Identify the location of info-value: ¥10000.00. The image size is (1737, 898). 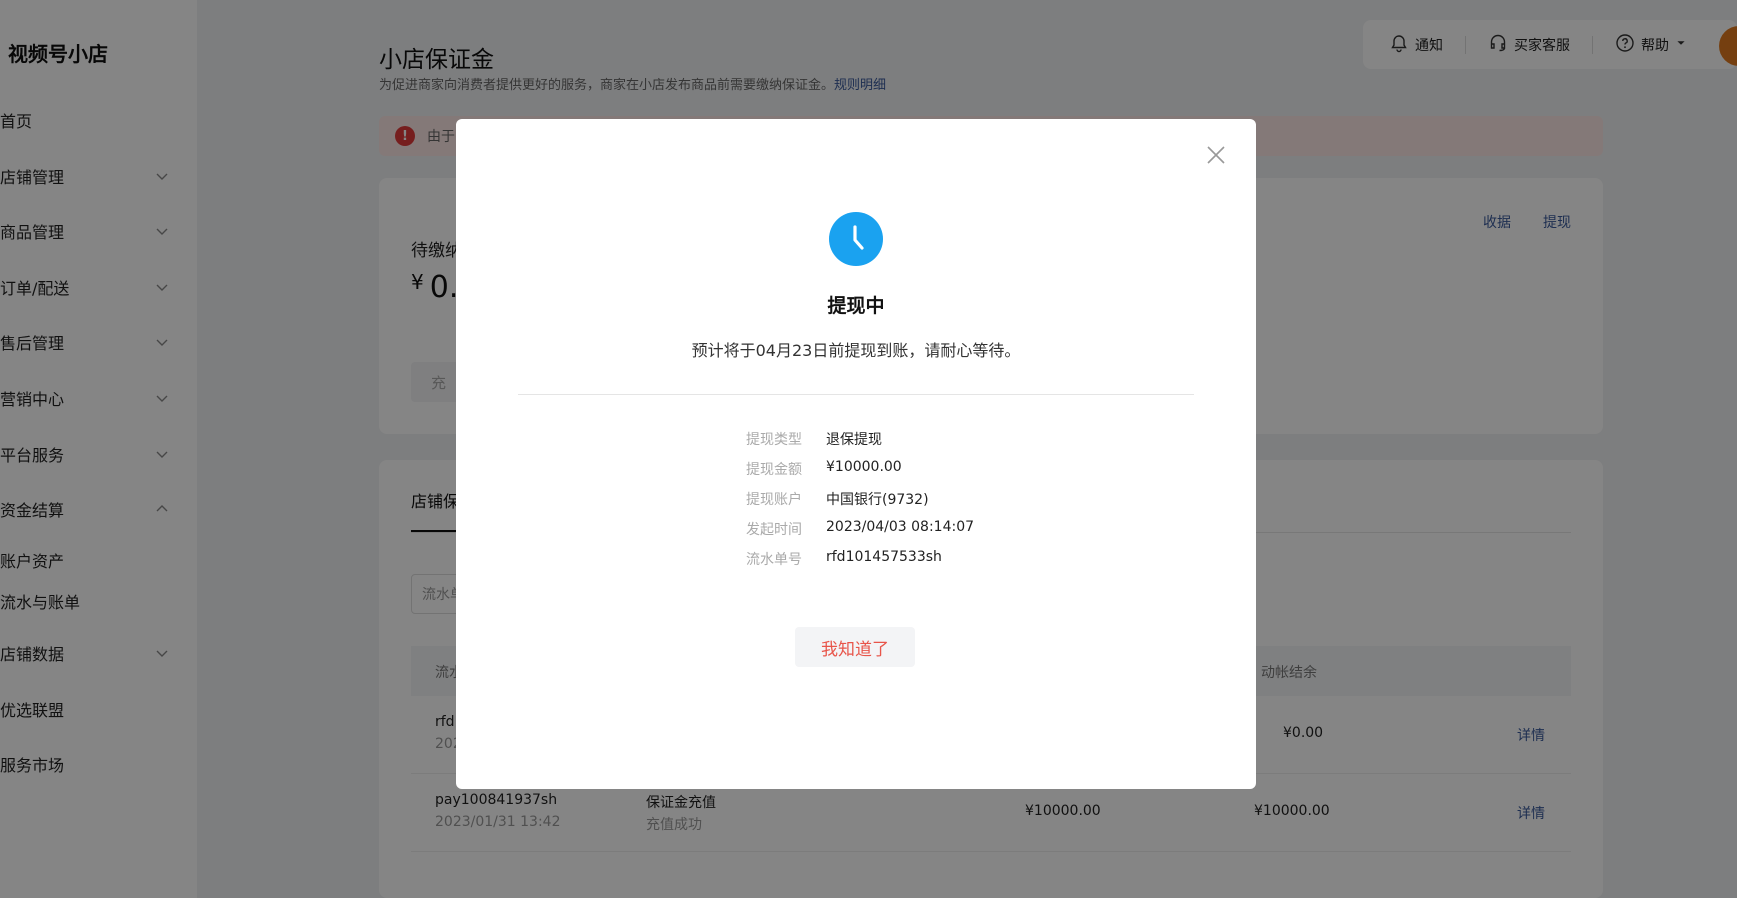
(864, 467).